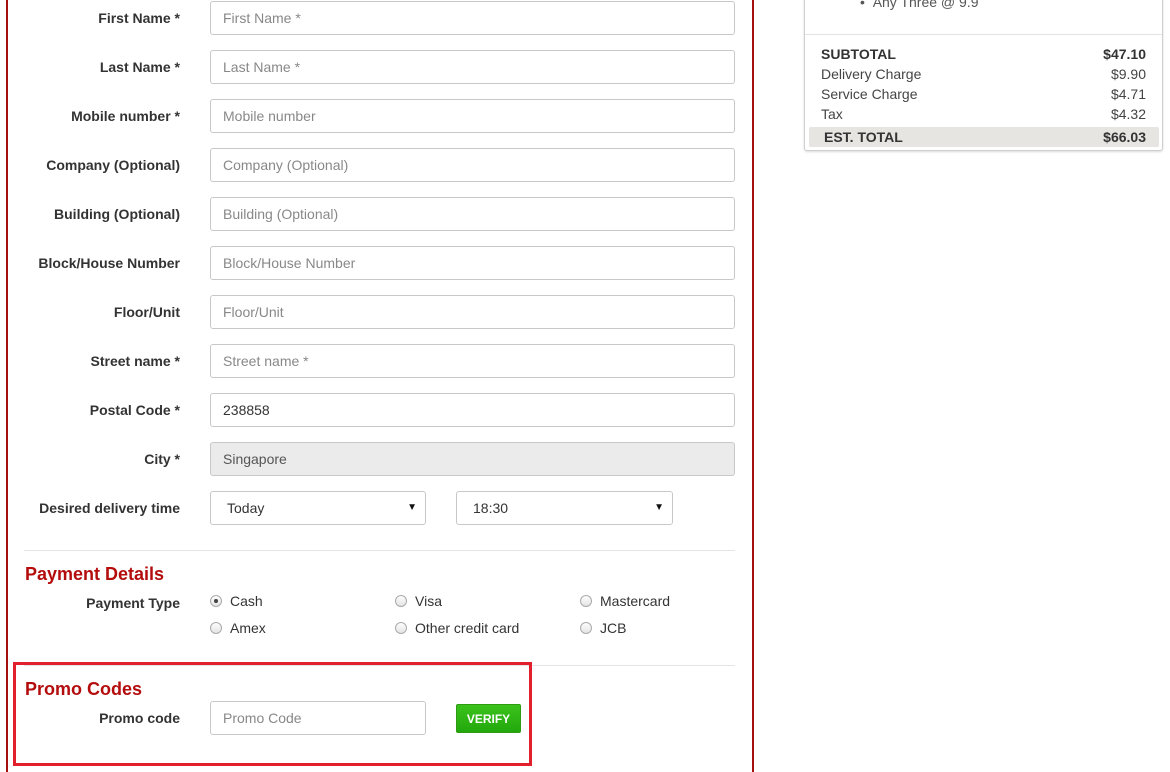 This screenshot has height=772, width=1170. Describe the element at coordinates (919, 5) in the screenshot. I see `order-item: • Any Three @ 9.9` at that location.